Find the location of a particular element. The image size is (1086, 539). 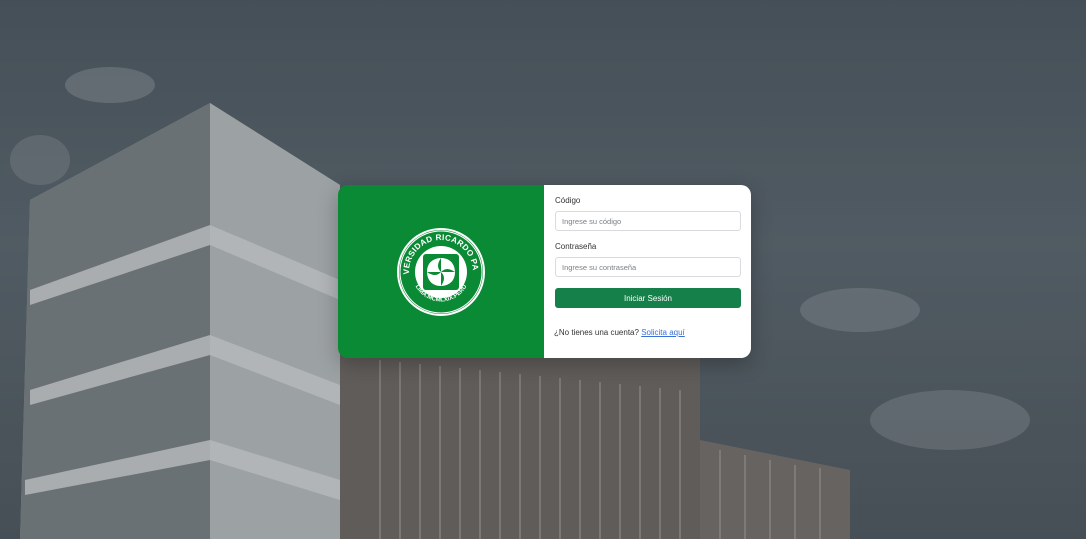

code-label: Código is located at coordinates (568, 200).